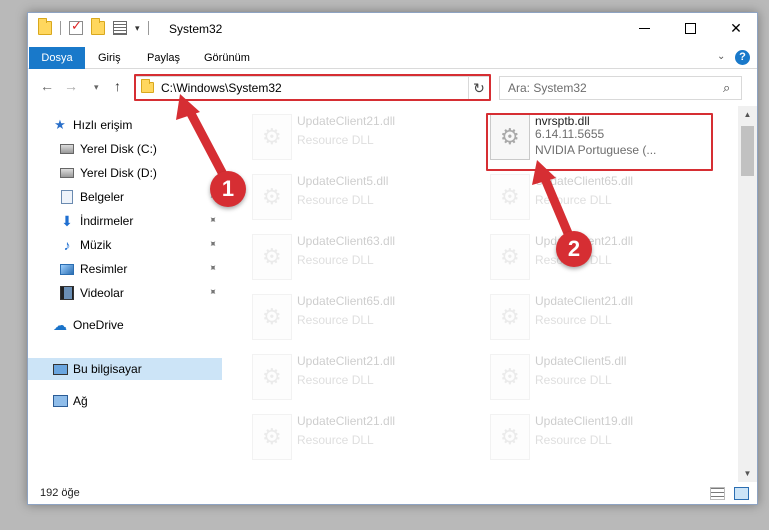 The height and width of the screenshot is (530, 769). Describe the element at coordinates (76, 26) in the screenshot. I see `properties-check-icon` at that location.